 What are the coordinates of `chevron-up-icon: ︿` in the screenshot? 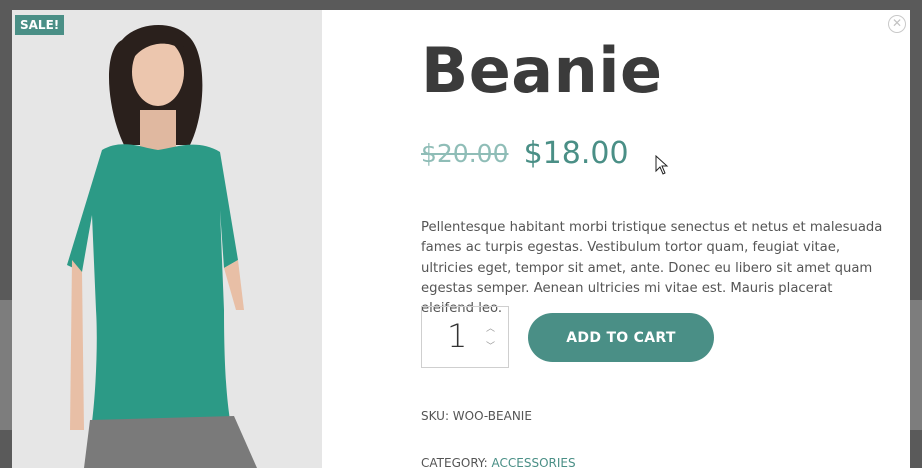 It's located at (490, 327).